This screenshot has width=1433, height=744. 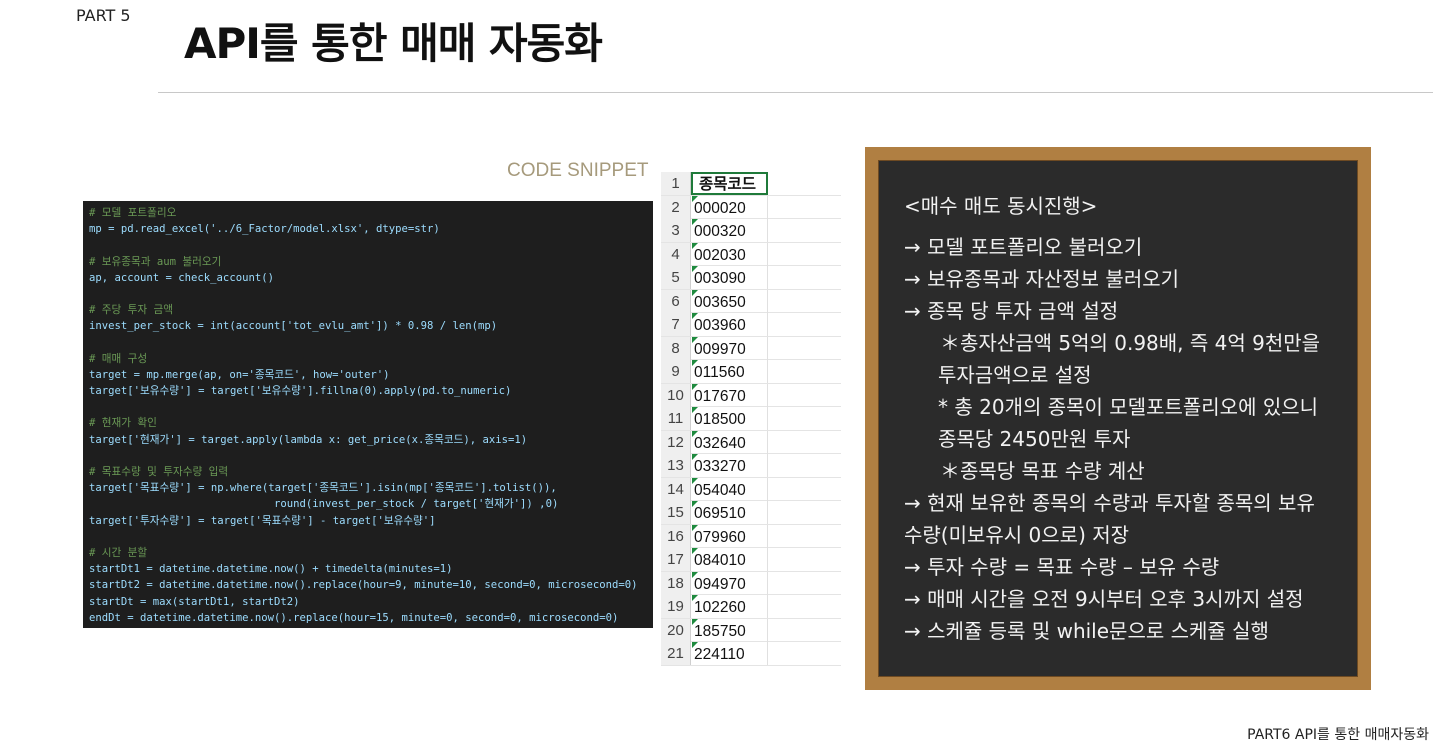 I want to click on blackboard-line: ＊종목당 목표 수량 계산, so click(x=1042, y=471).